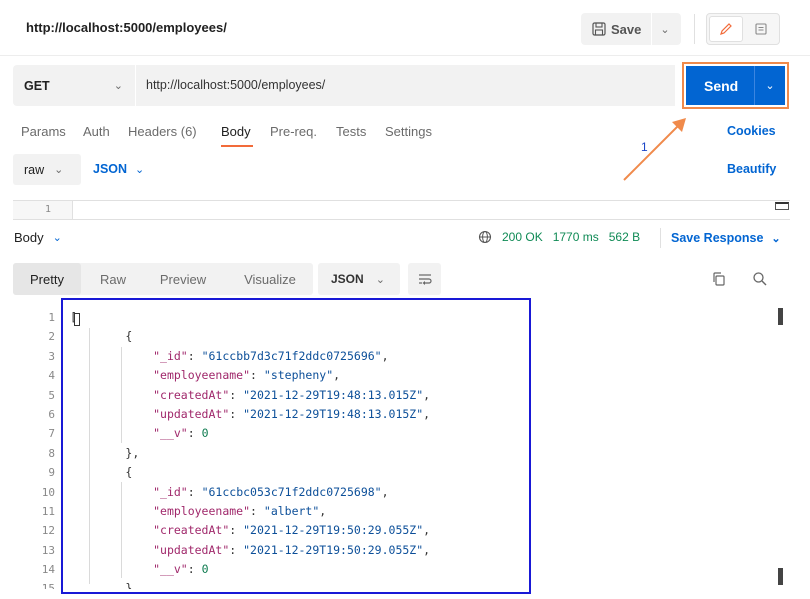 Image resolution: width=810 pixels, height=599 pixels. Describe the element at coordinates (751, 169) in the screenshot. I see `beautify-link: Beautify` at that location.